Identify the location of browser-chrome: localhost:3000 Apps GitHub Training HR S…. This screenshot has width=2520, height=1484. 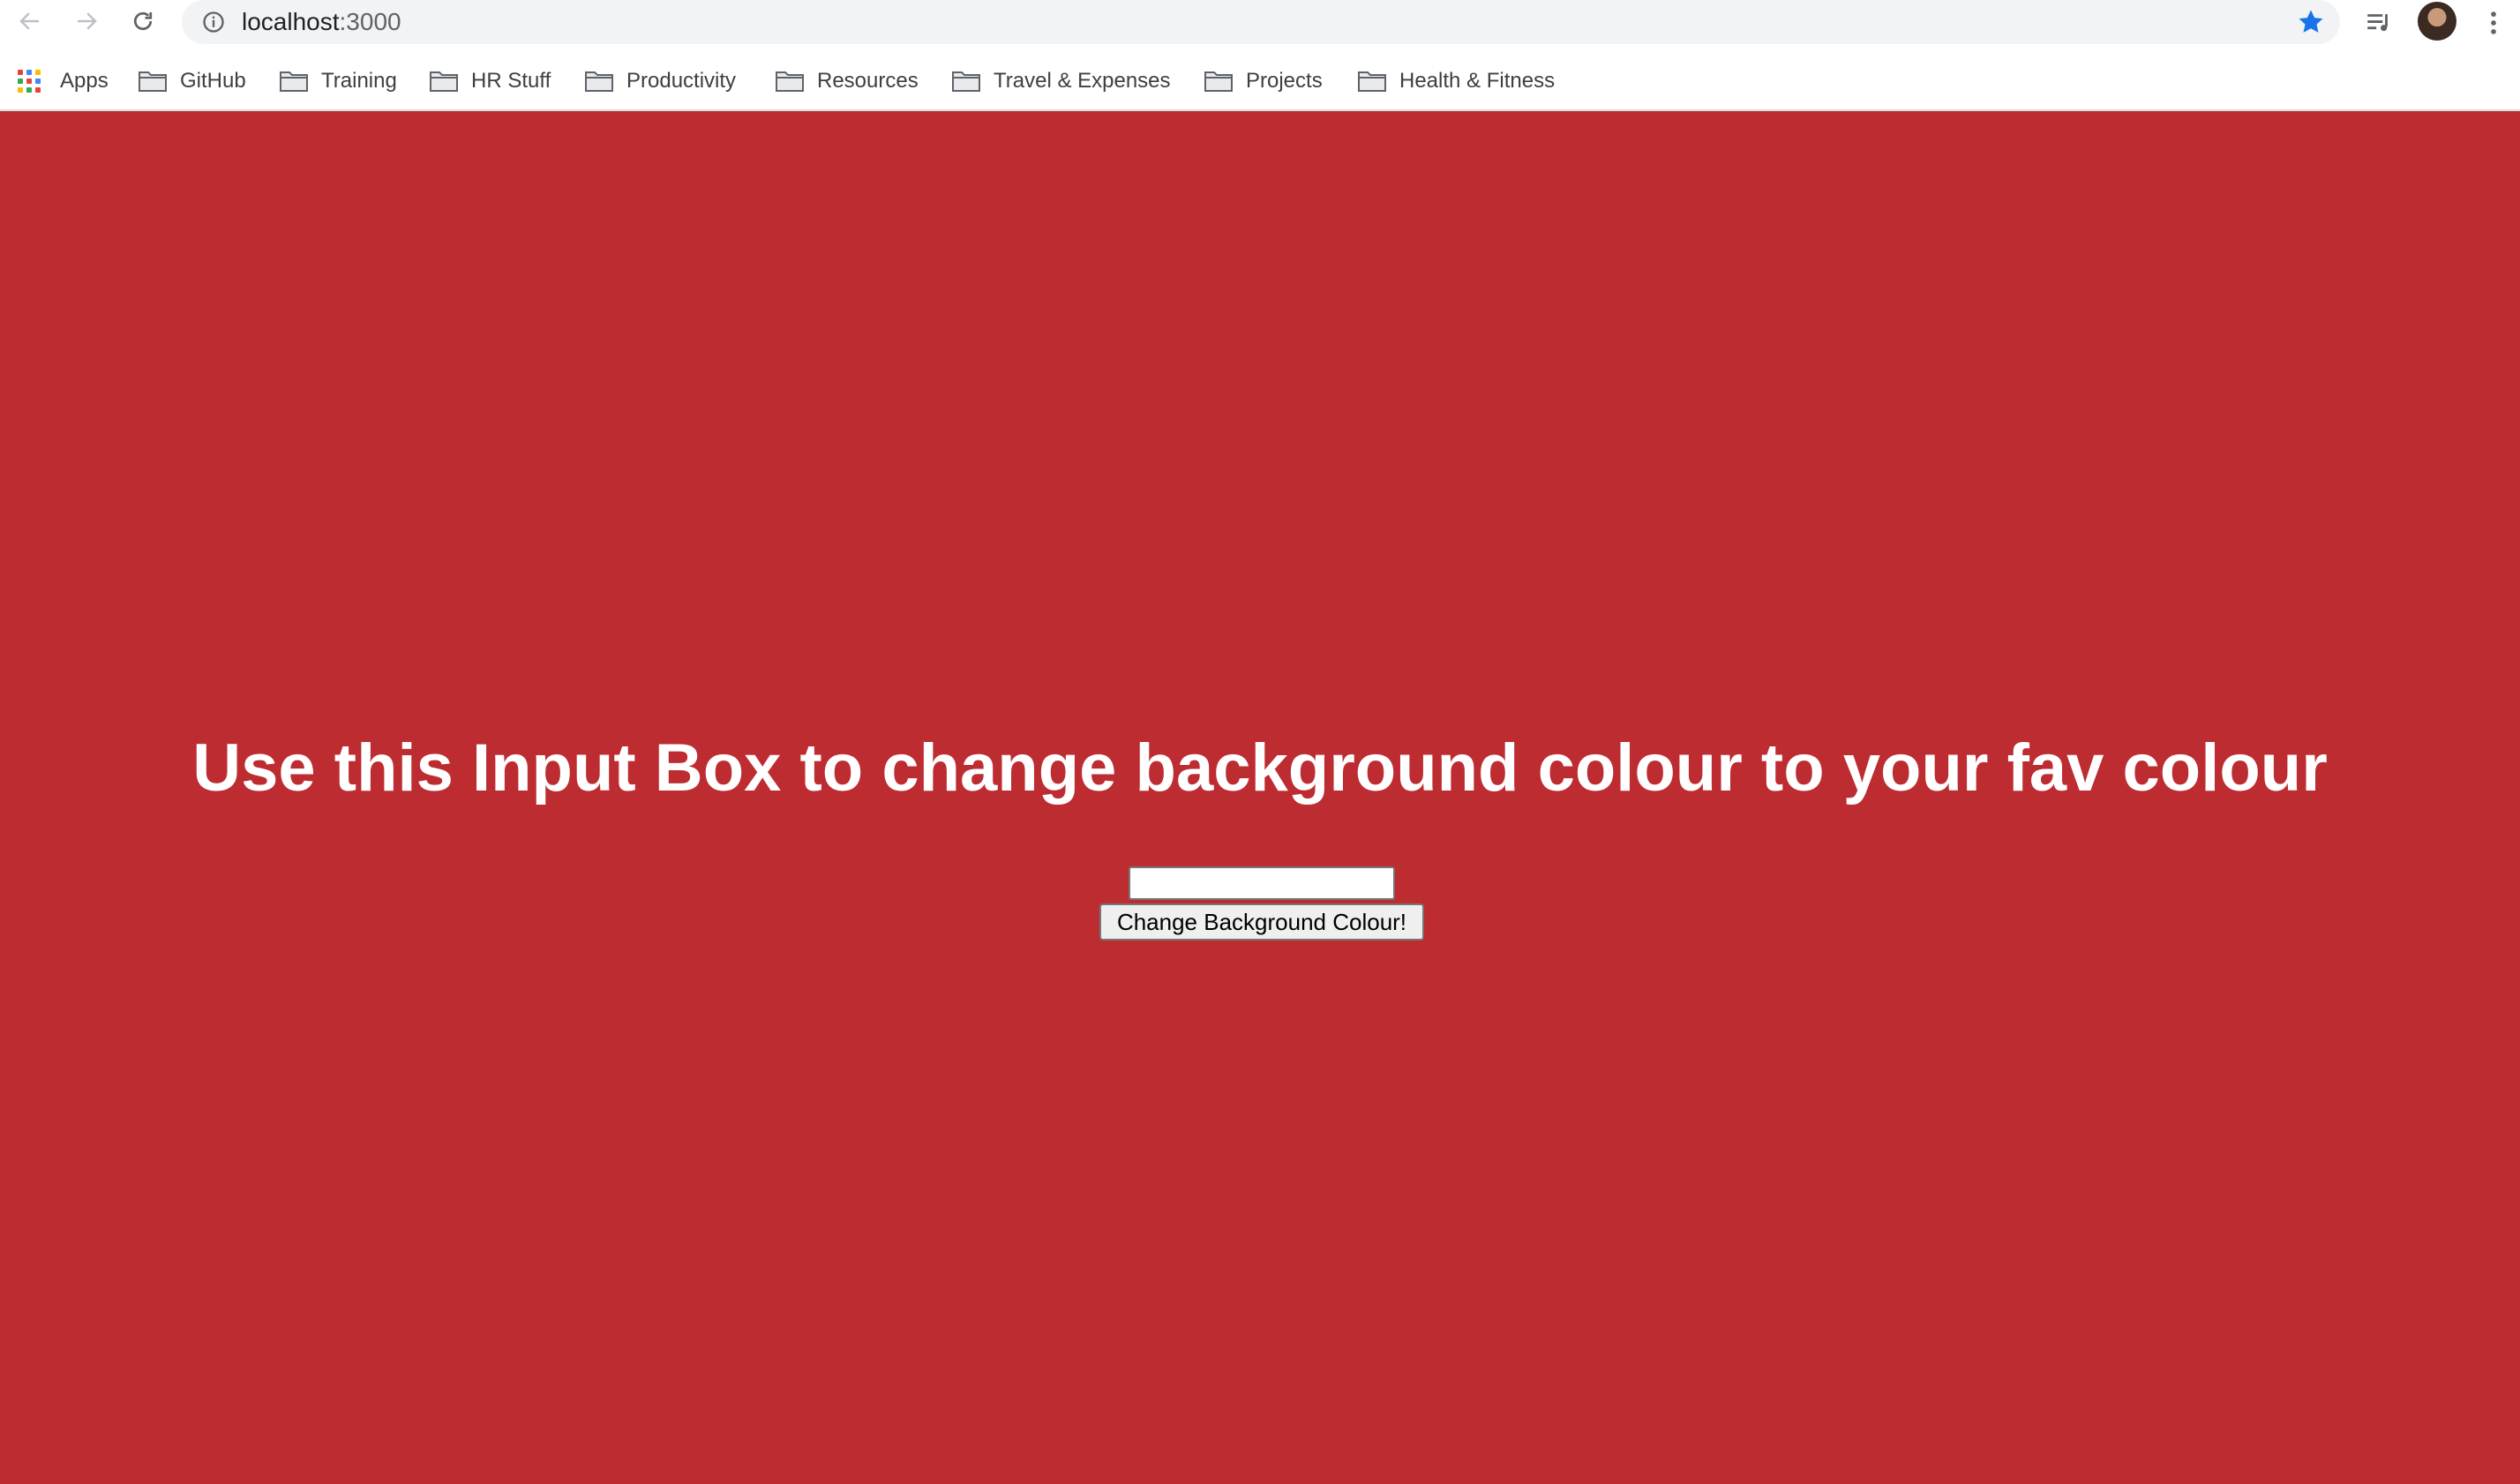
(1260, 55).